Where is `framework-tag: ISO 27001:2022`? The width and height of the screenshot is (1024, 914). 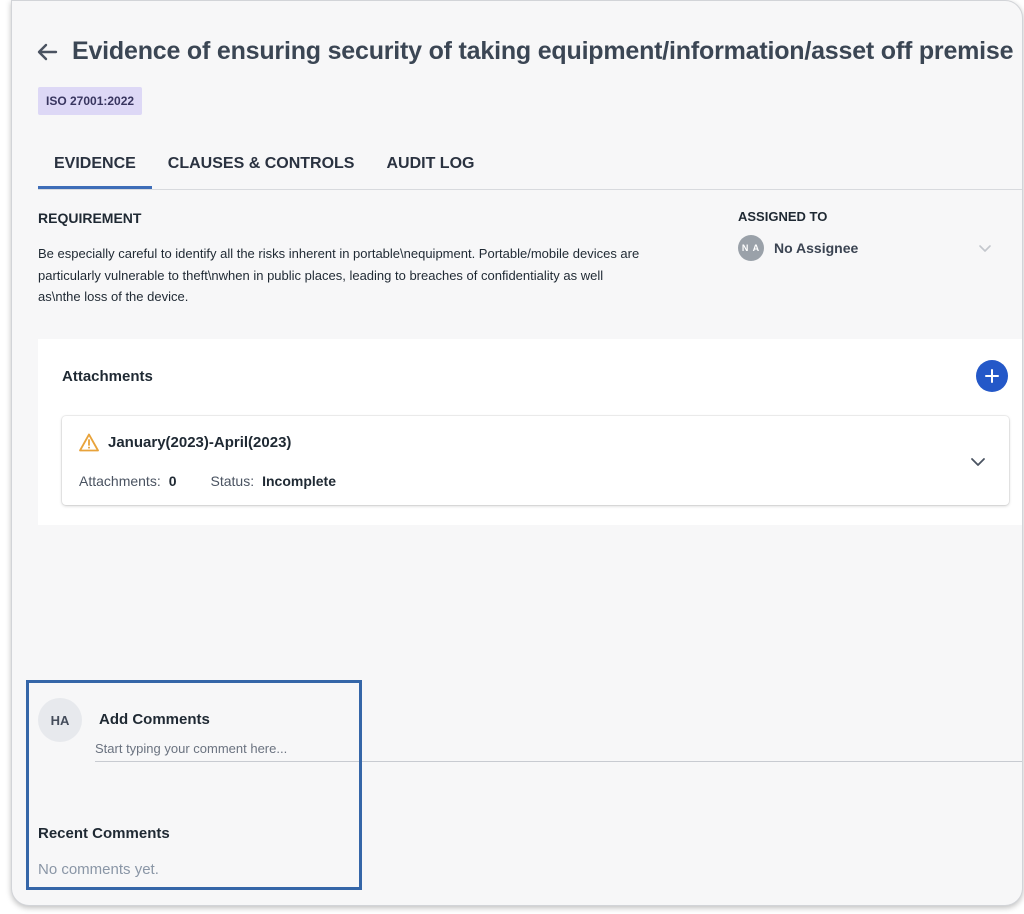 framework-tag: ISO 27001:2022 is located at coordinates (90, 101).